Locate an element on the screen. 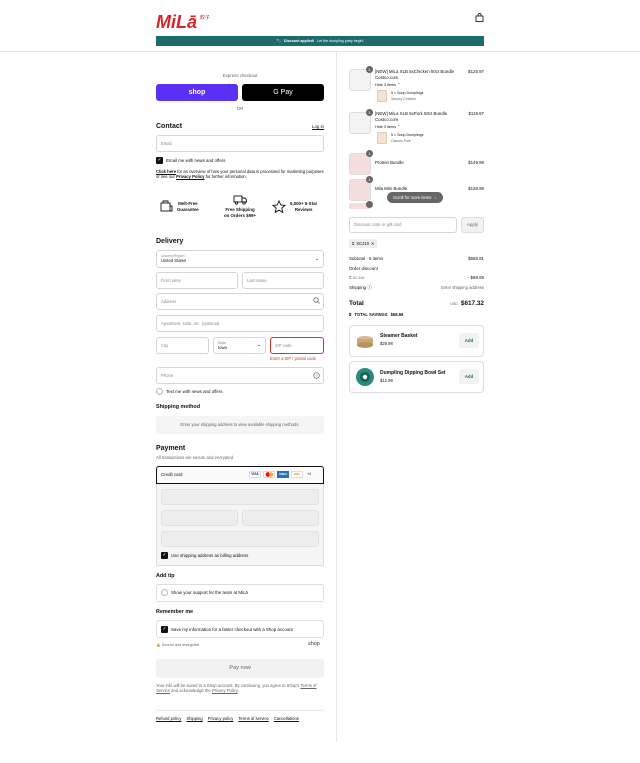  shipping-method-title: Shipping method is located at coordinates (178, 407).